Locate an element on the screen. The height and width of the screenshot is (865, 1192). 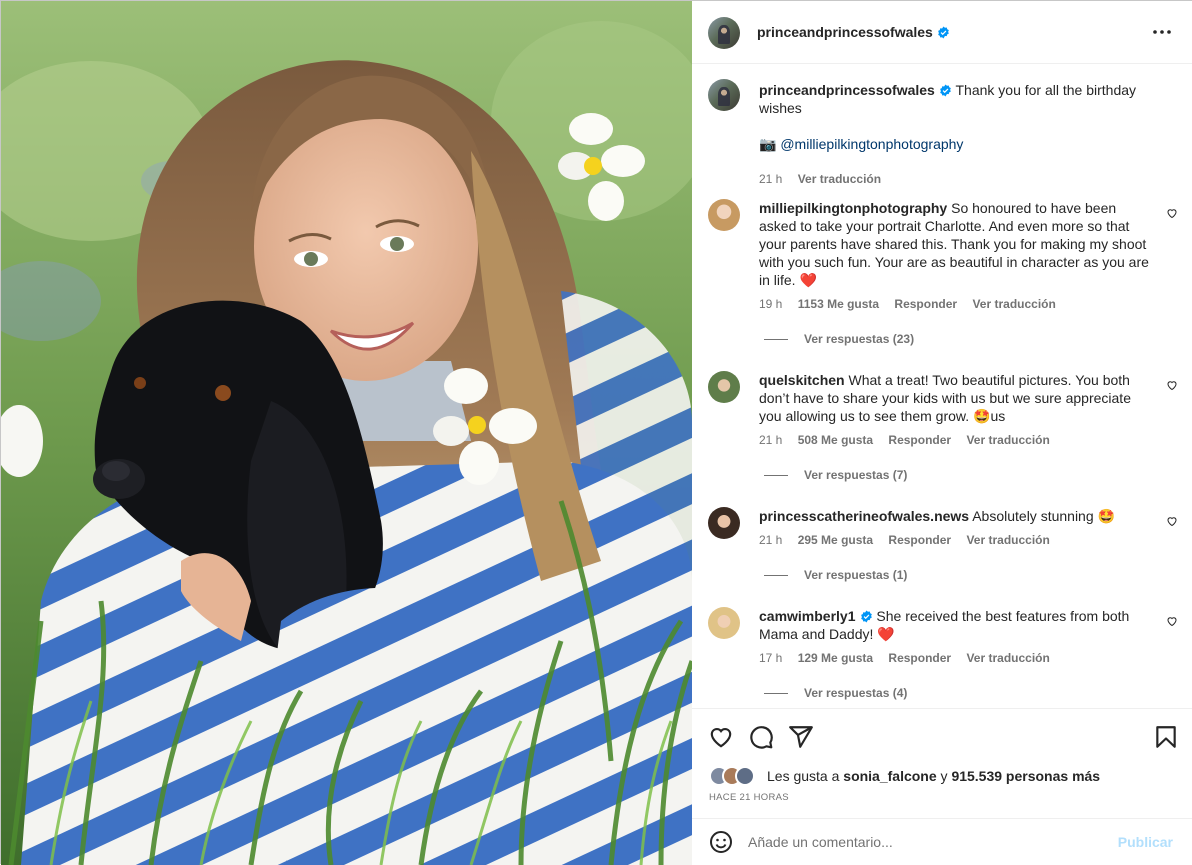
comment-username: princesscatherineofwales.news is located at coordinates (864, 516).